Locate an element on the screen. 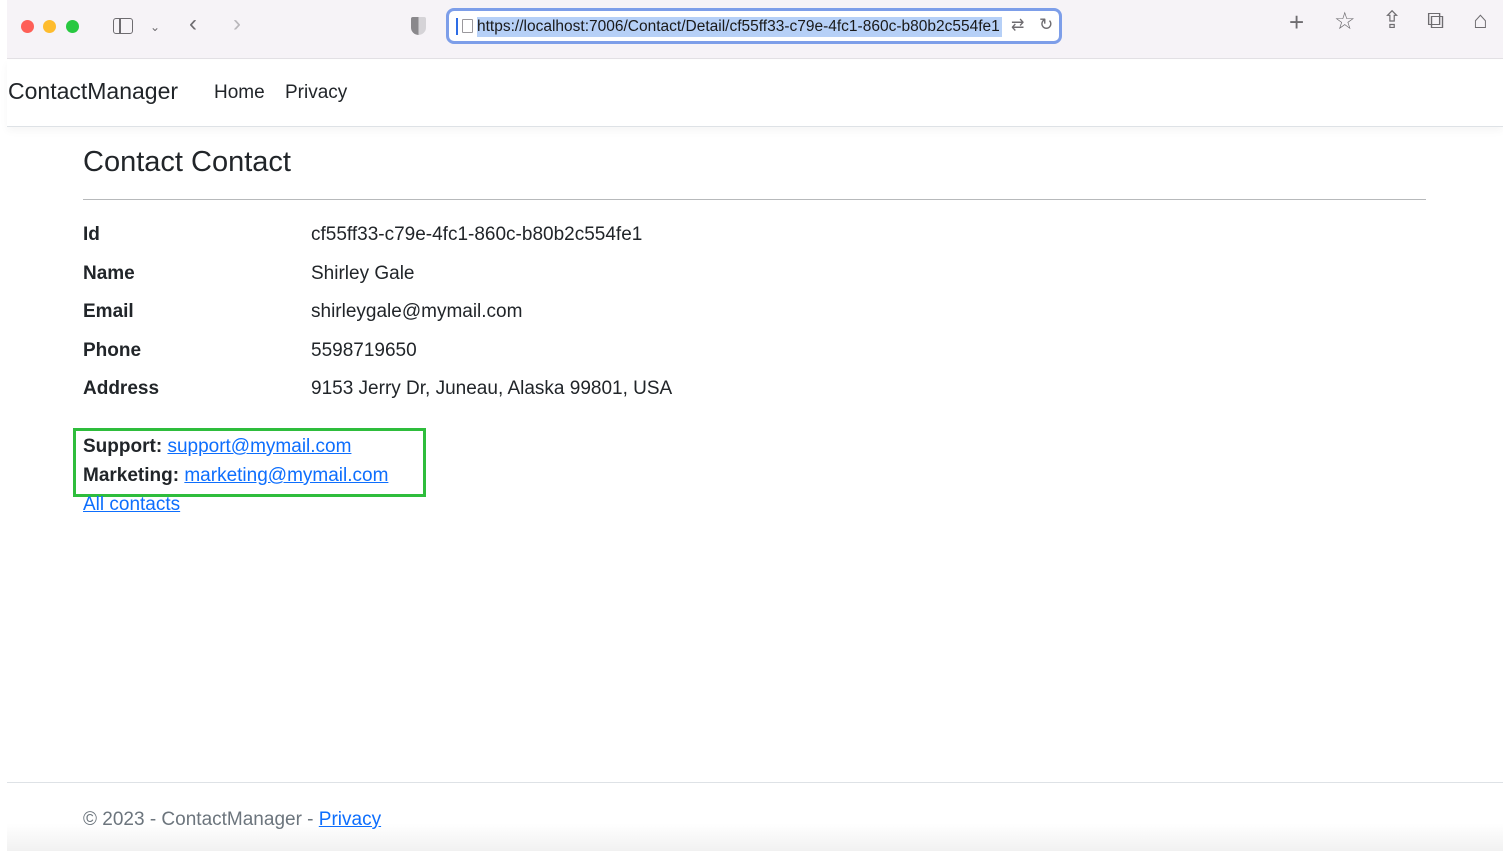  page-icon is located at coordinates (467, 26).